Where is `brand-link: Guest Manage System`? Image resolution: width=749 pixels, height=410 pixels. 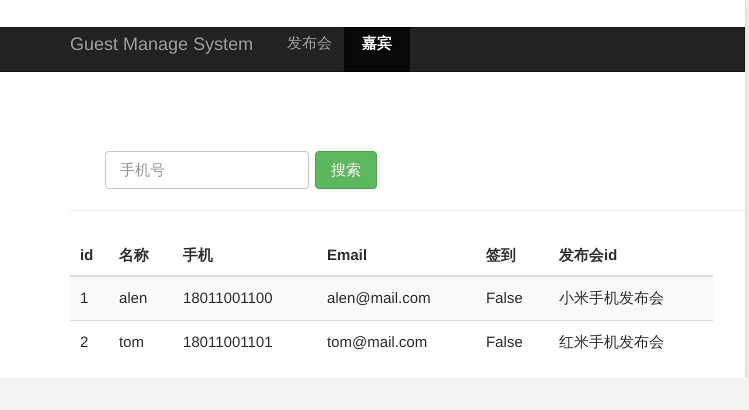 brand-link: Guest Manage System is located at coordinates (162, 49).